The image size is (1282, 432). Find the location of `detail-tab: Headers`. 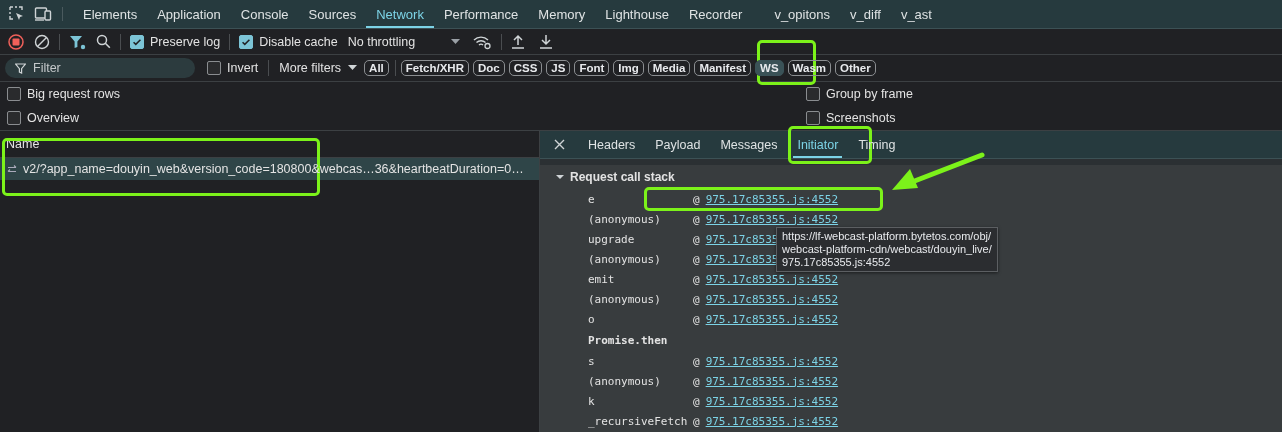

detail-tab: Headers is located at coordinates (612, 144).